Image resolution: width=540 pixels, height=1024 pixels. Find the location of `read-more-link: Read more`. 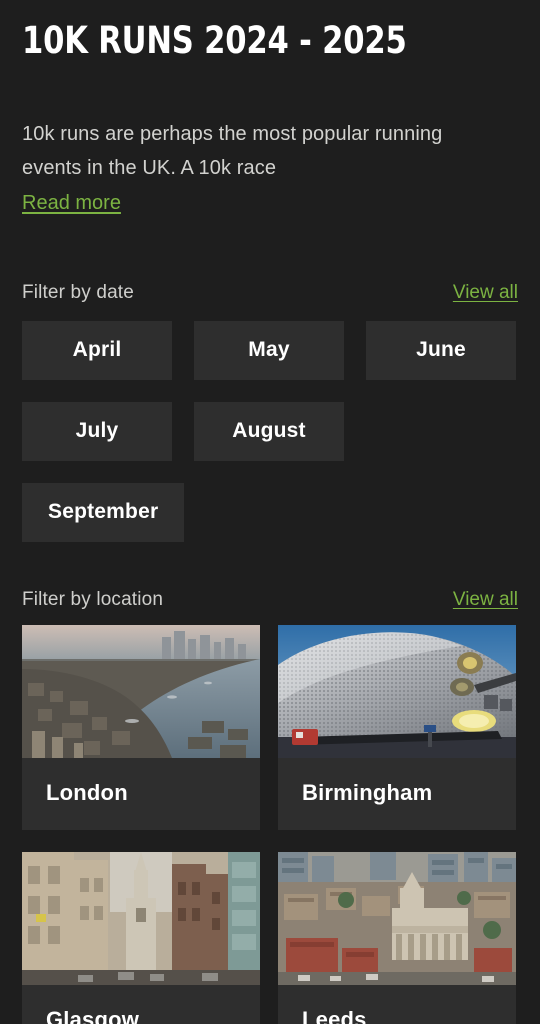

read-more-link: Read more is located at coordinates (71, 203).